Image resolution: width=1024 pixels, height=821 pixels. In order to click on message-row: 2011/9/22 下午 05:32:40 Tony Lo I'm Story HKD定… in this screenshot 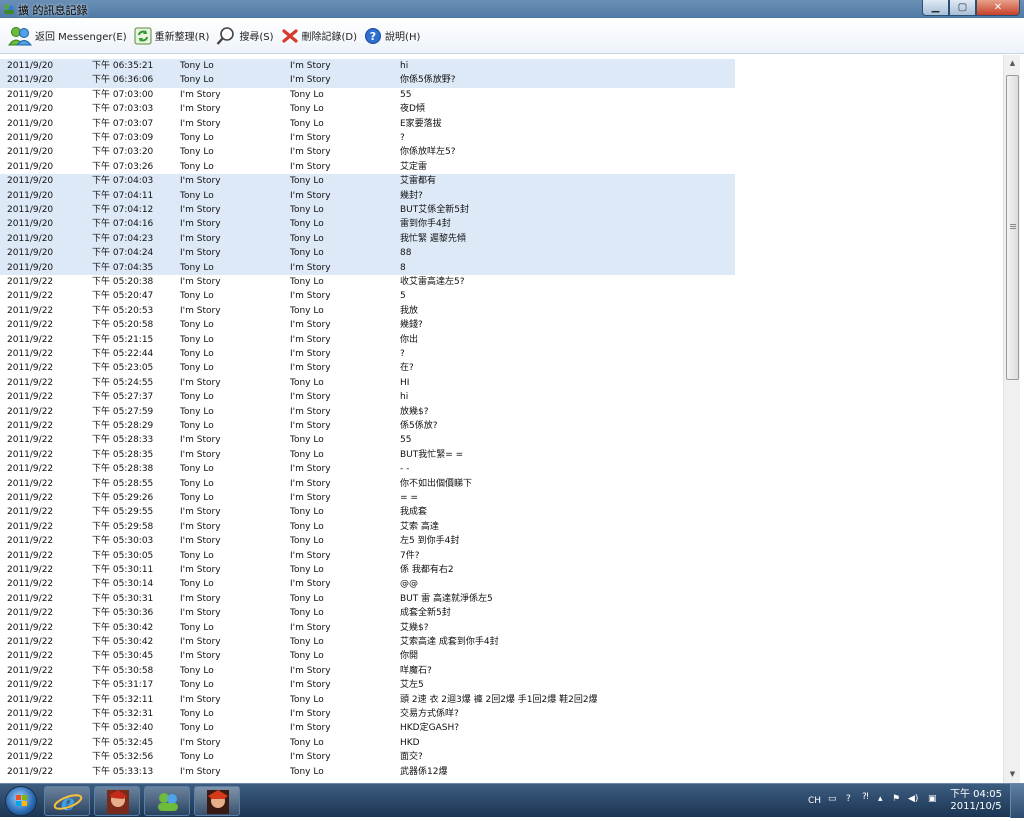, I will do `click(500, 728)`.